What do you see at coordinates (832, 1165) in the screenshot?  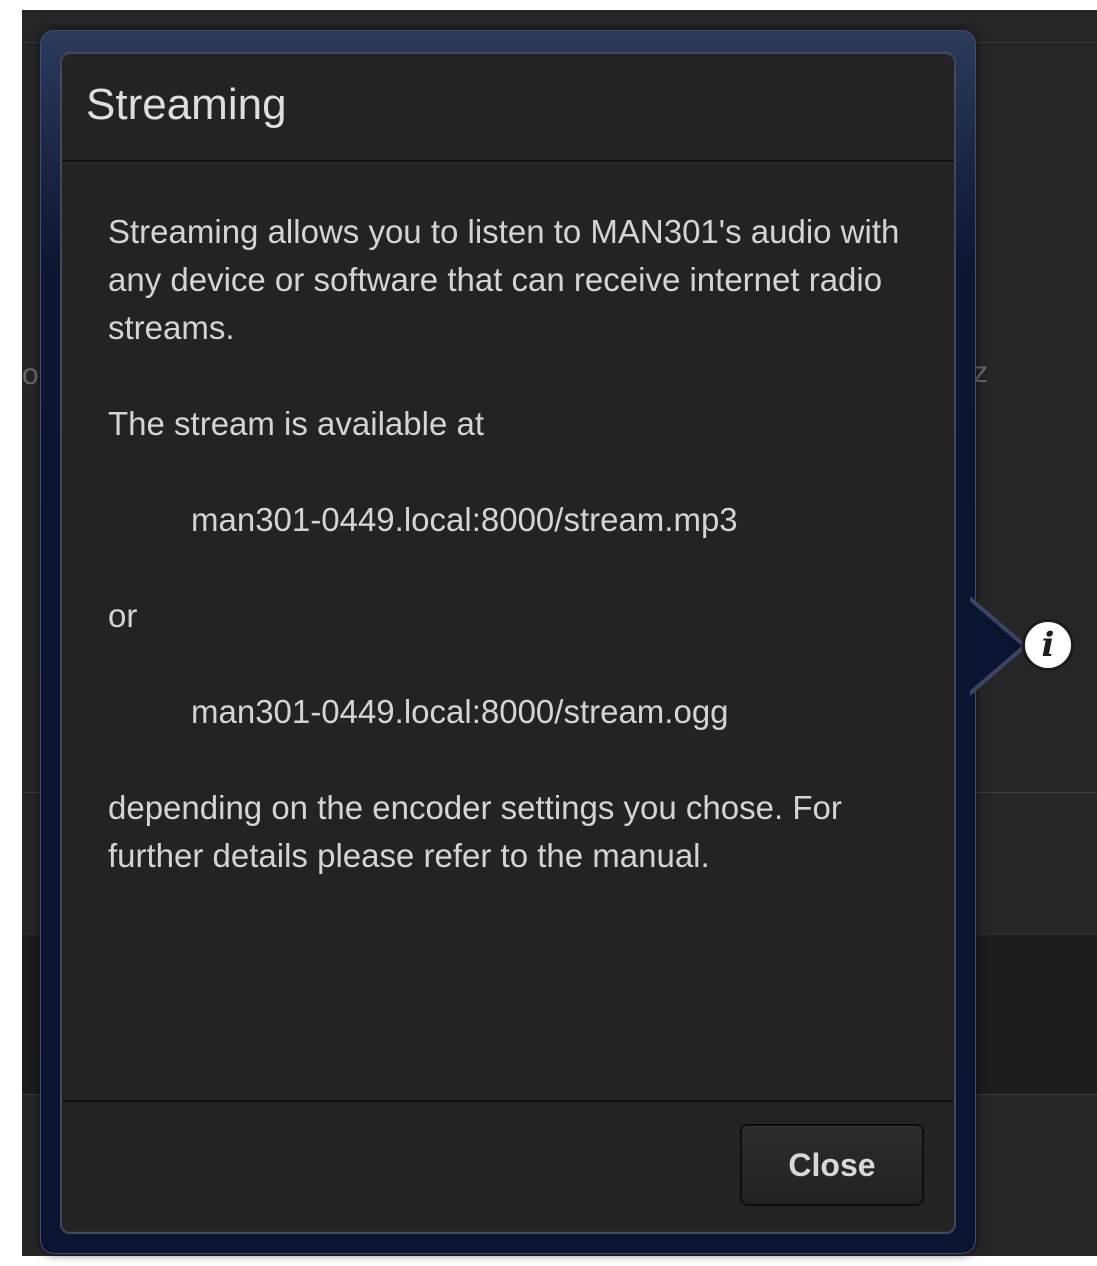 I see `close-button: Close` at bounding box center [832, 1165].